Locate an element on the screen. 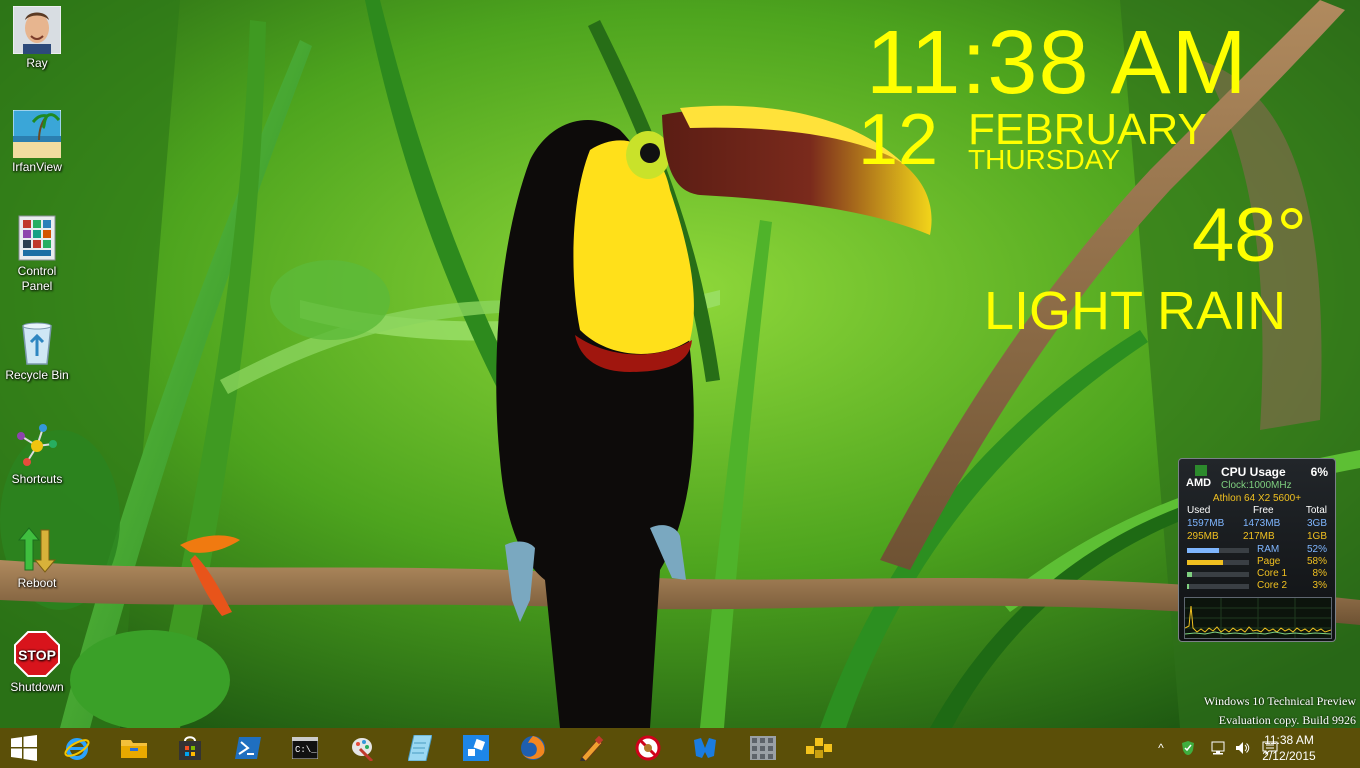 The height and width of the screenshot is (768, 1360). page-bar-value: 58% is located at coordinates (1316, 561).